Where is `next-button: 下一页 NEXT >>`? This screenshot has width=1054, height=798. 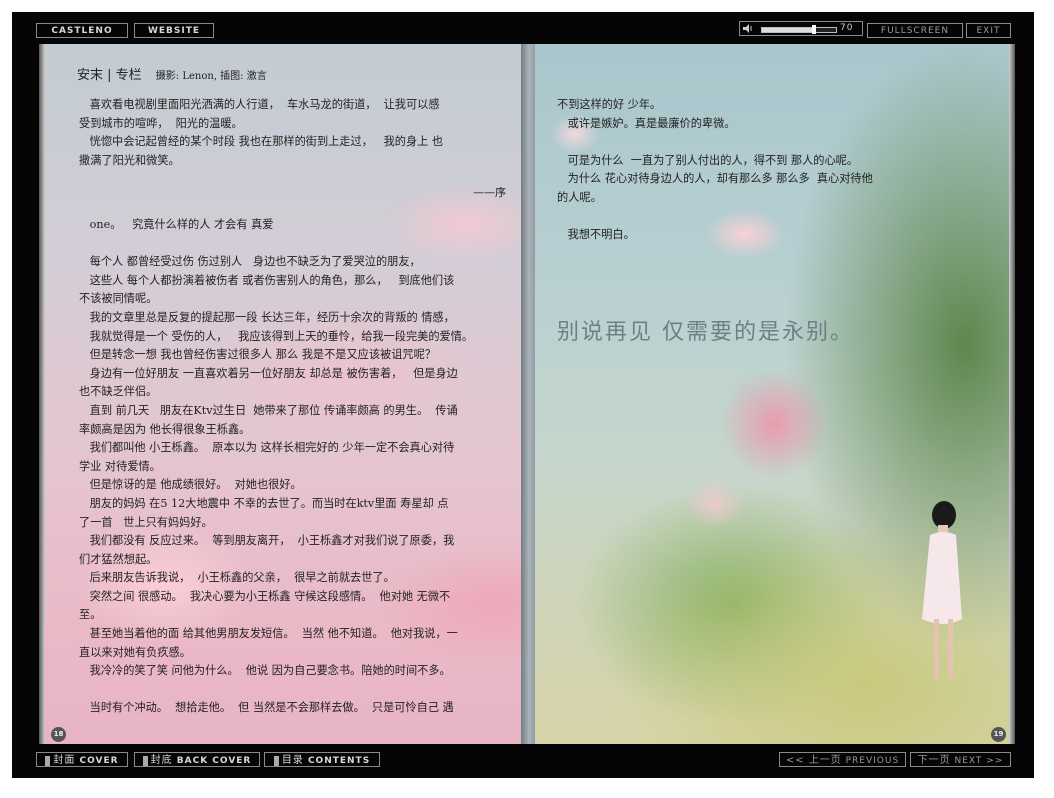
next-button: 下一页 NEXT >> is located at coordinates (960, 759).